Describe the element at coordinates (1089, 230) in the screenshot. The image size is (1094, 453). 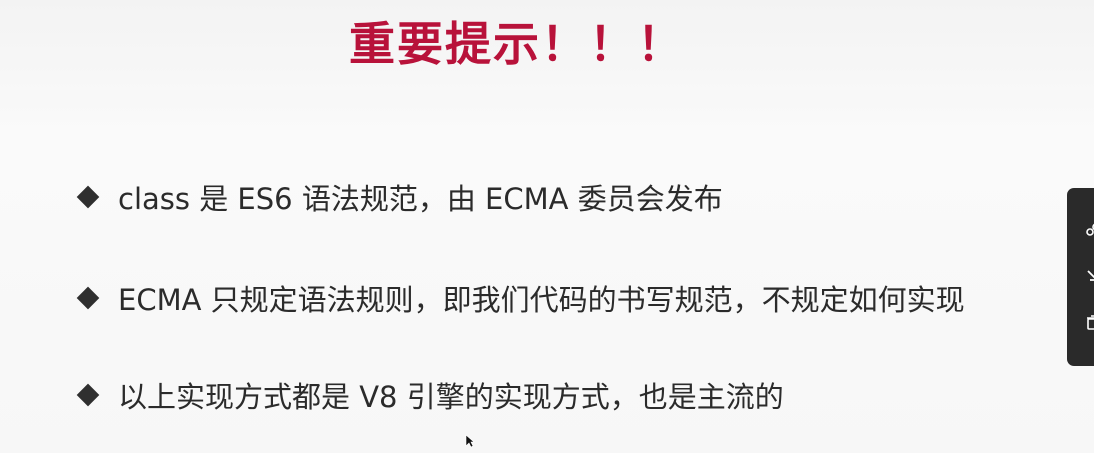
I see `link-icon` at that location.